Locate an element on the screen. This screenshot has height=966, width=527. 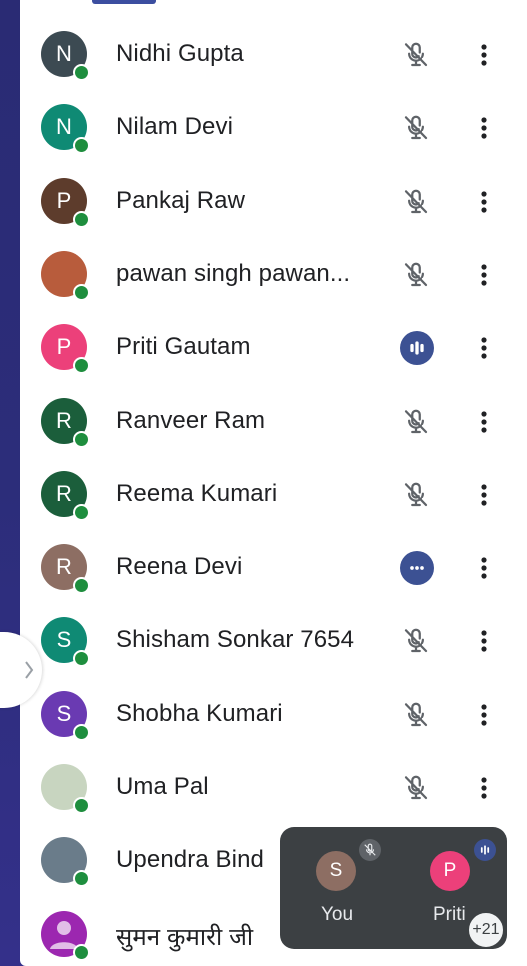
participant-name: सुमन कुमारी जी is located at coordinates (185, 937).